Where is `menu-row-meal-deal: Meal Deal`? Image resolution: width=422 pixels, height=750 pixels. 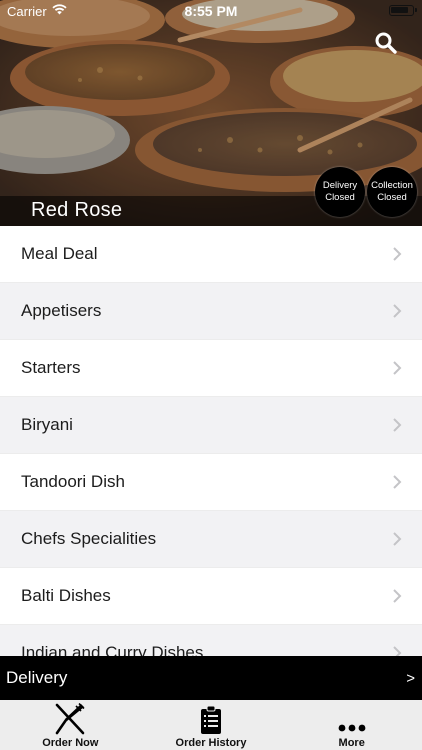
menu-row-meal-deal: Meal Deal is located at coordinates (211, 254).